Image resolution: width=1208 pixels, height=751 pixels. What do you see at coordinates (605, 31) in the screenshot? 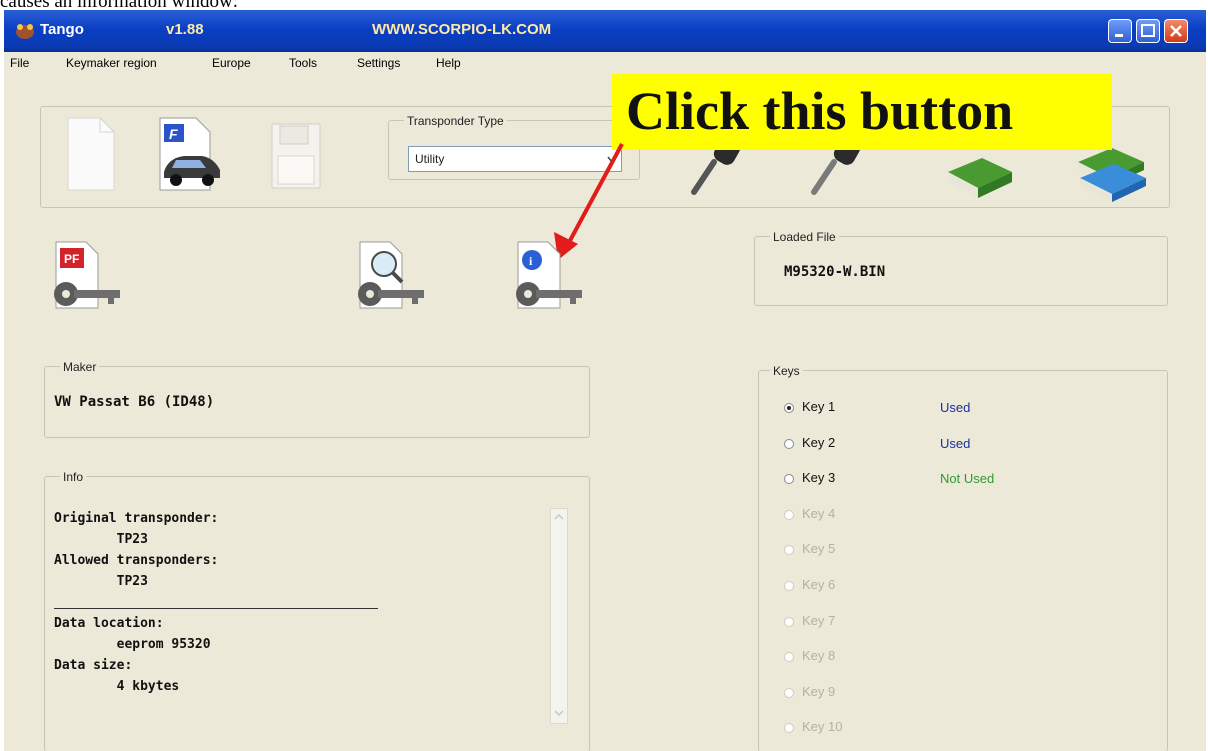
I see `title-bar: Tango v1.88 WWW.SCORPIO-LK.COM` at bounding box center [605, 31].